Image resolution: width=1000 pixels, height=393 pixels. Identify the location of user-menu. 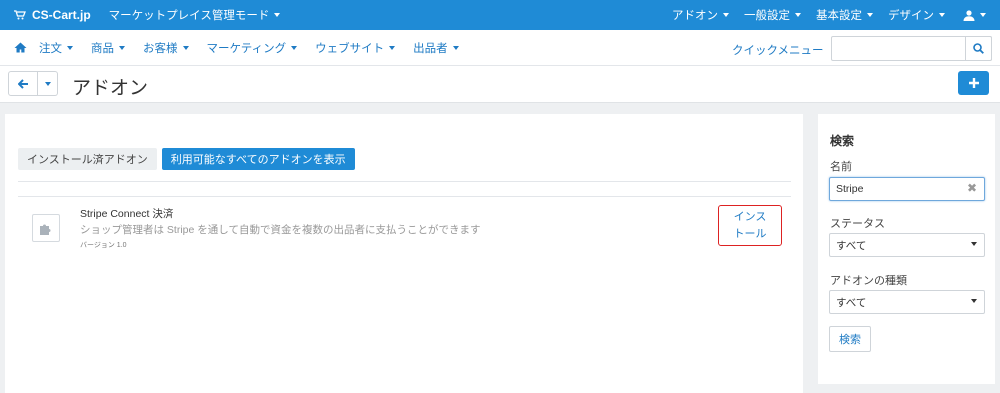
(974, 15).